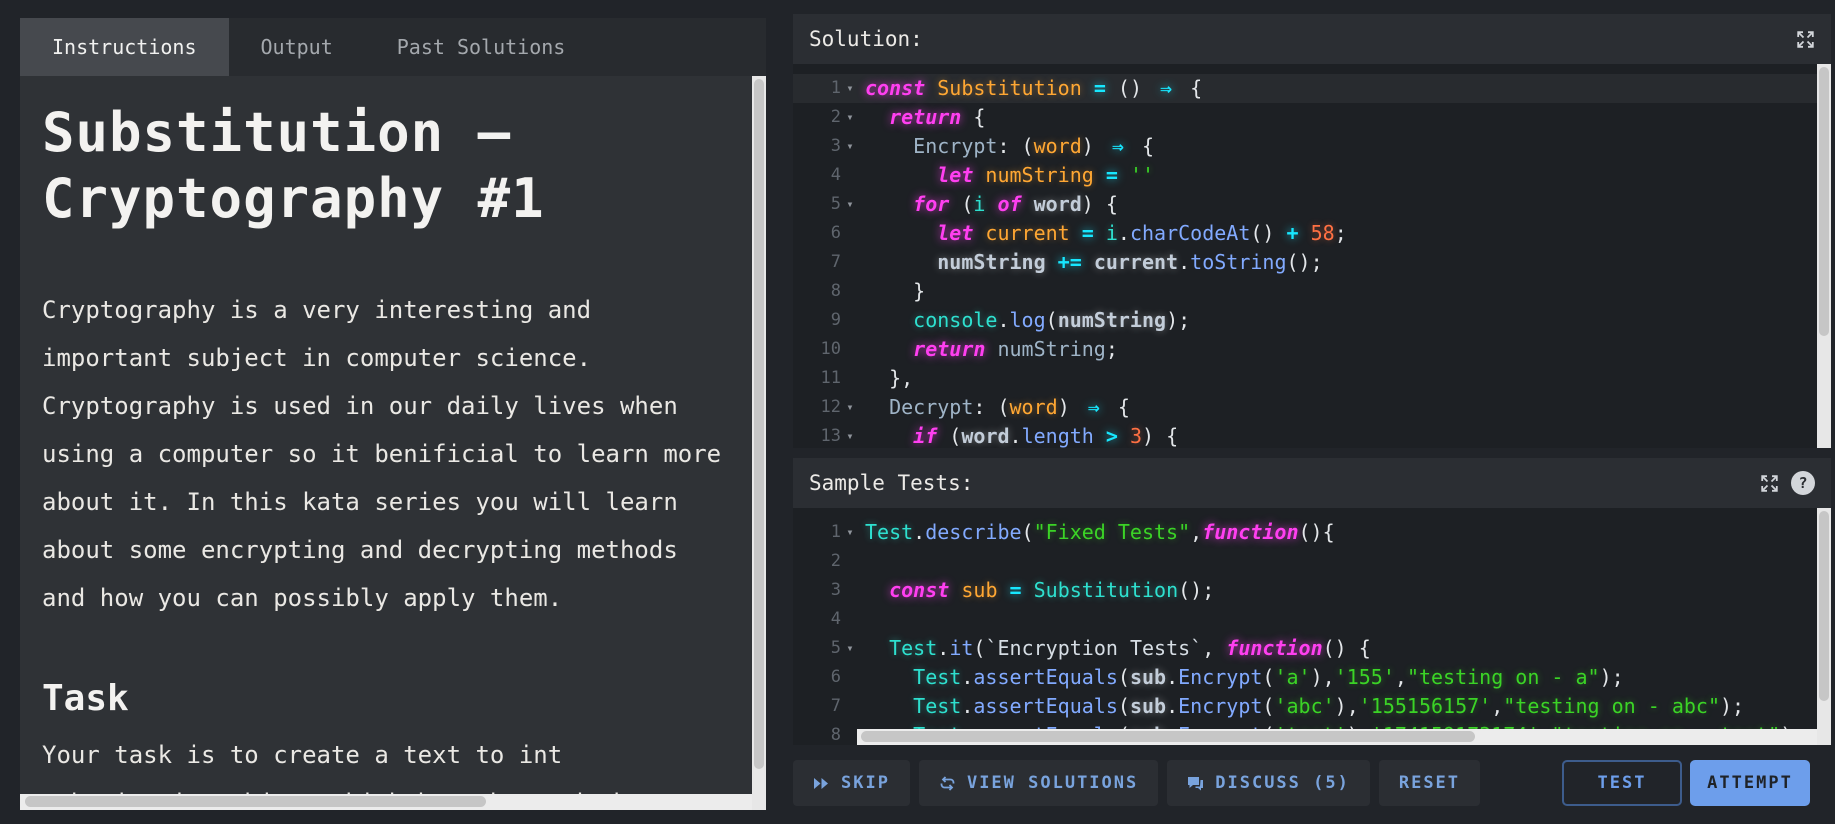 The image size is (1835, 824). What do you see at coordinates (85, 698) in the screenshot?
I see `task-heading: Task` at bounding box center [85, 698].